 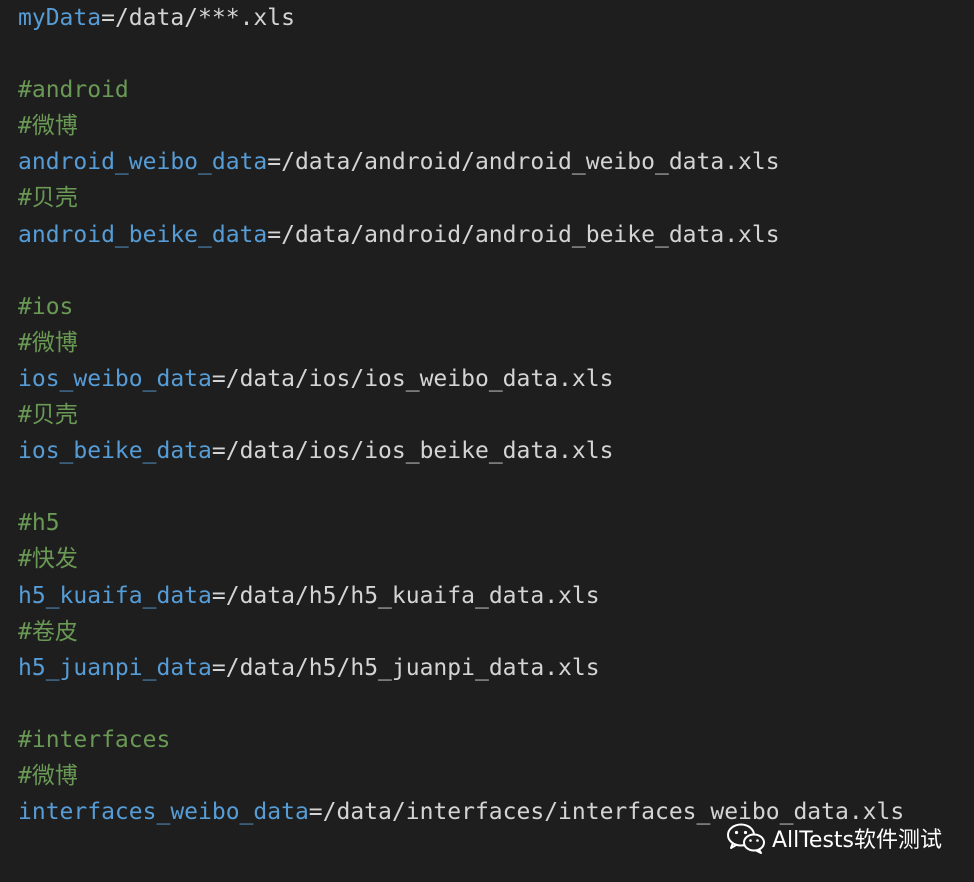 What do you see at coordinates (48, 559) in the screenshot?
I see `comment-text: #快发` at bounding box center [48, 559].